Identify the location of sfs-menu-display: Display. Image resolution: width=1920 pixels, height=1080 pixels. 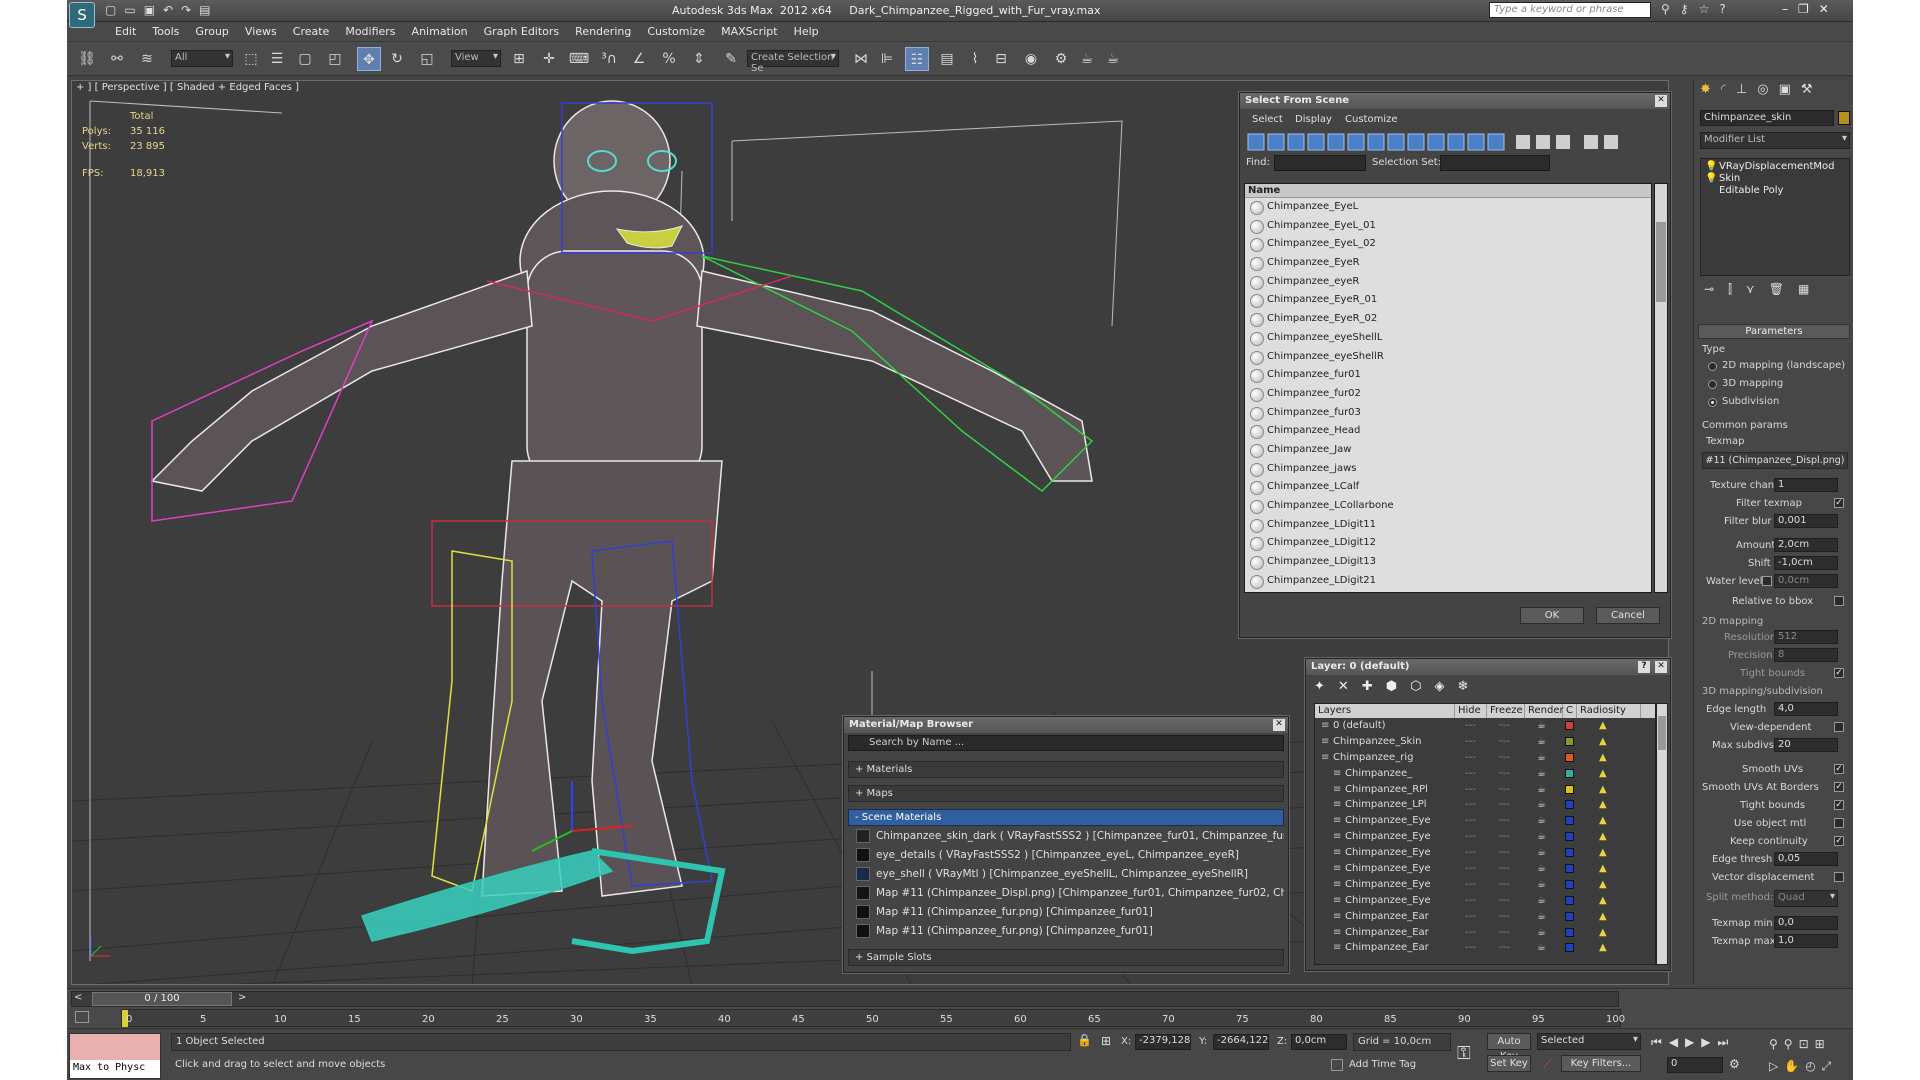
(1313, 119).